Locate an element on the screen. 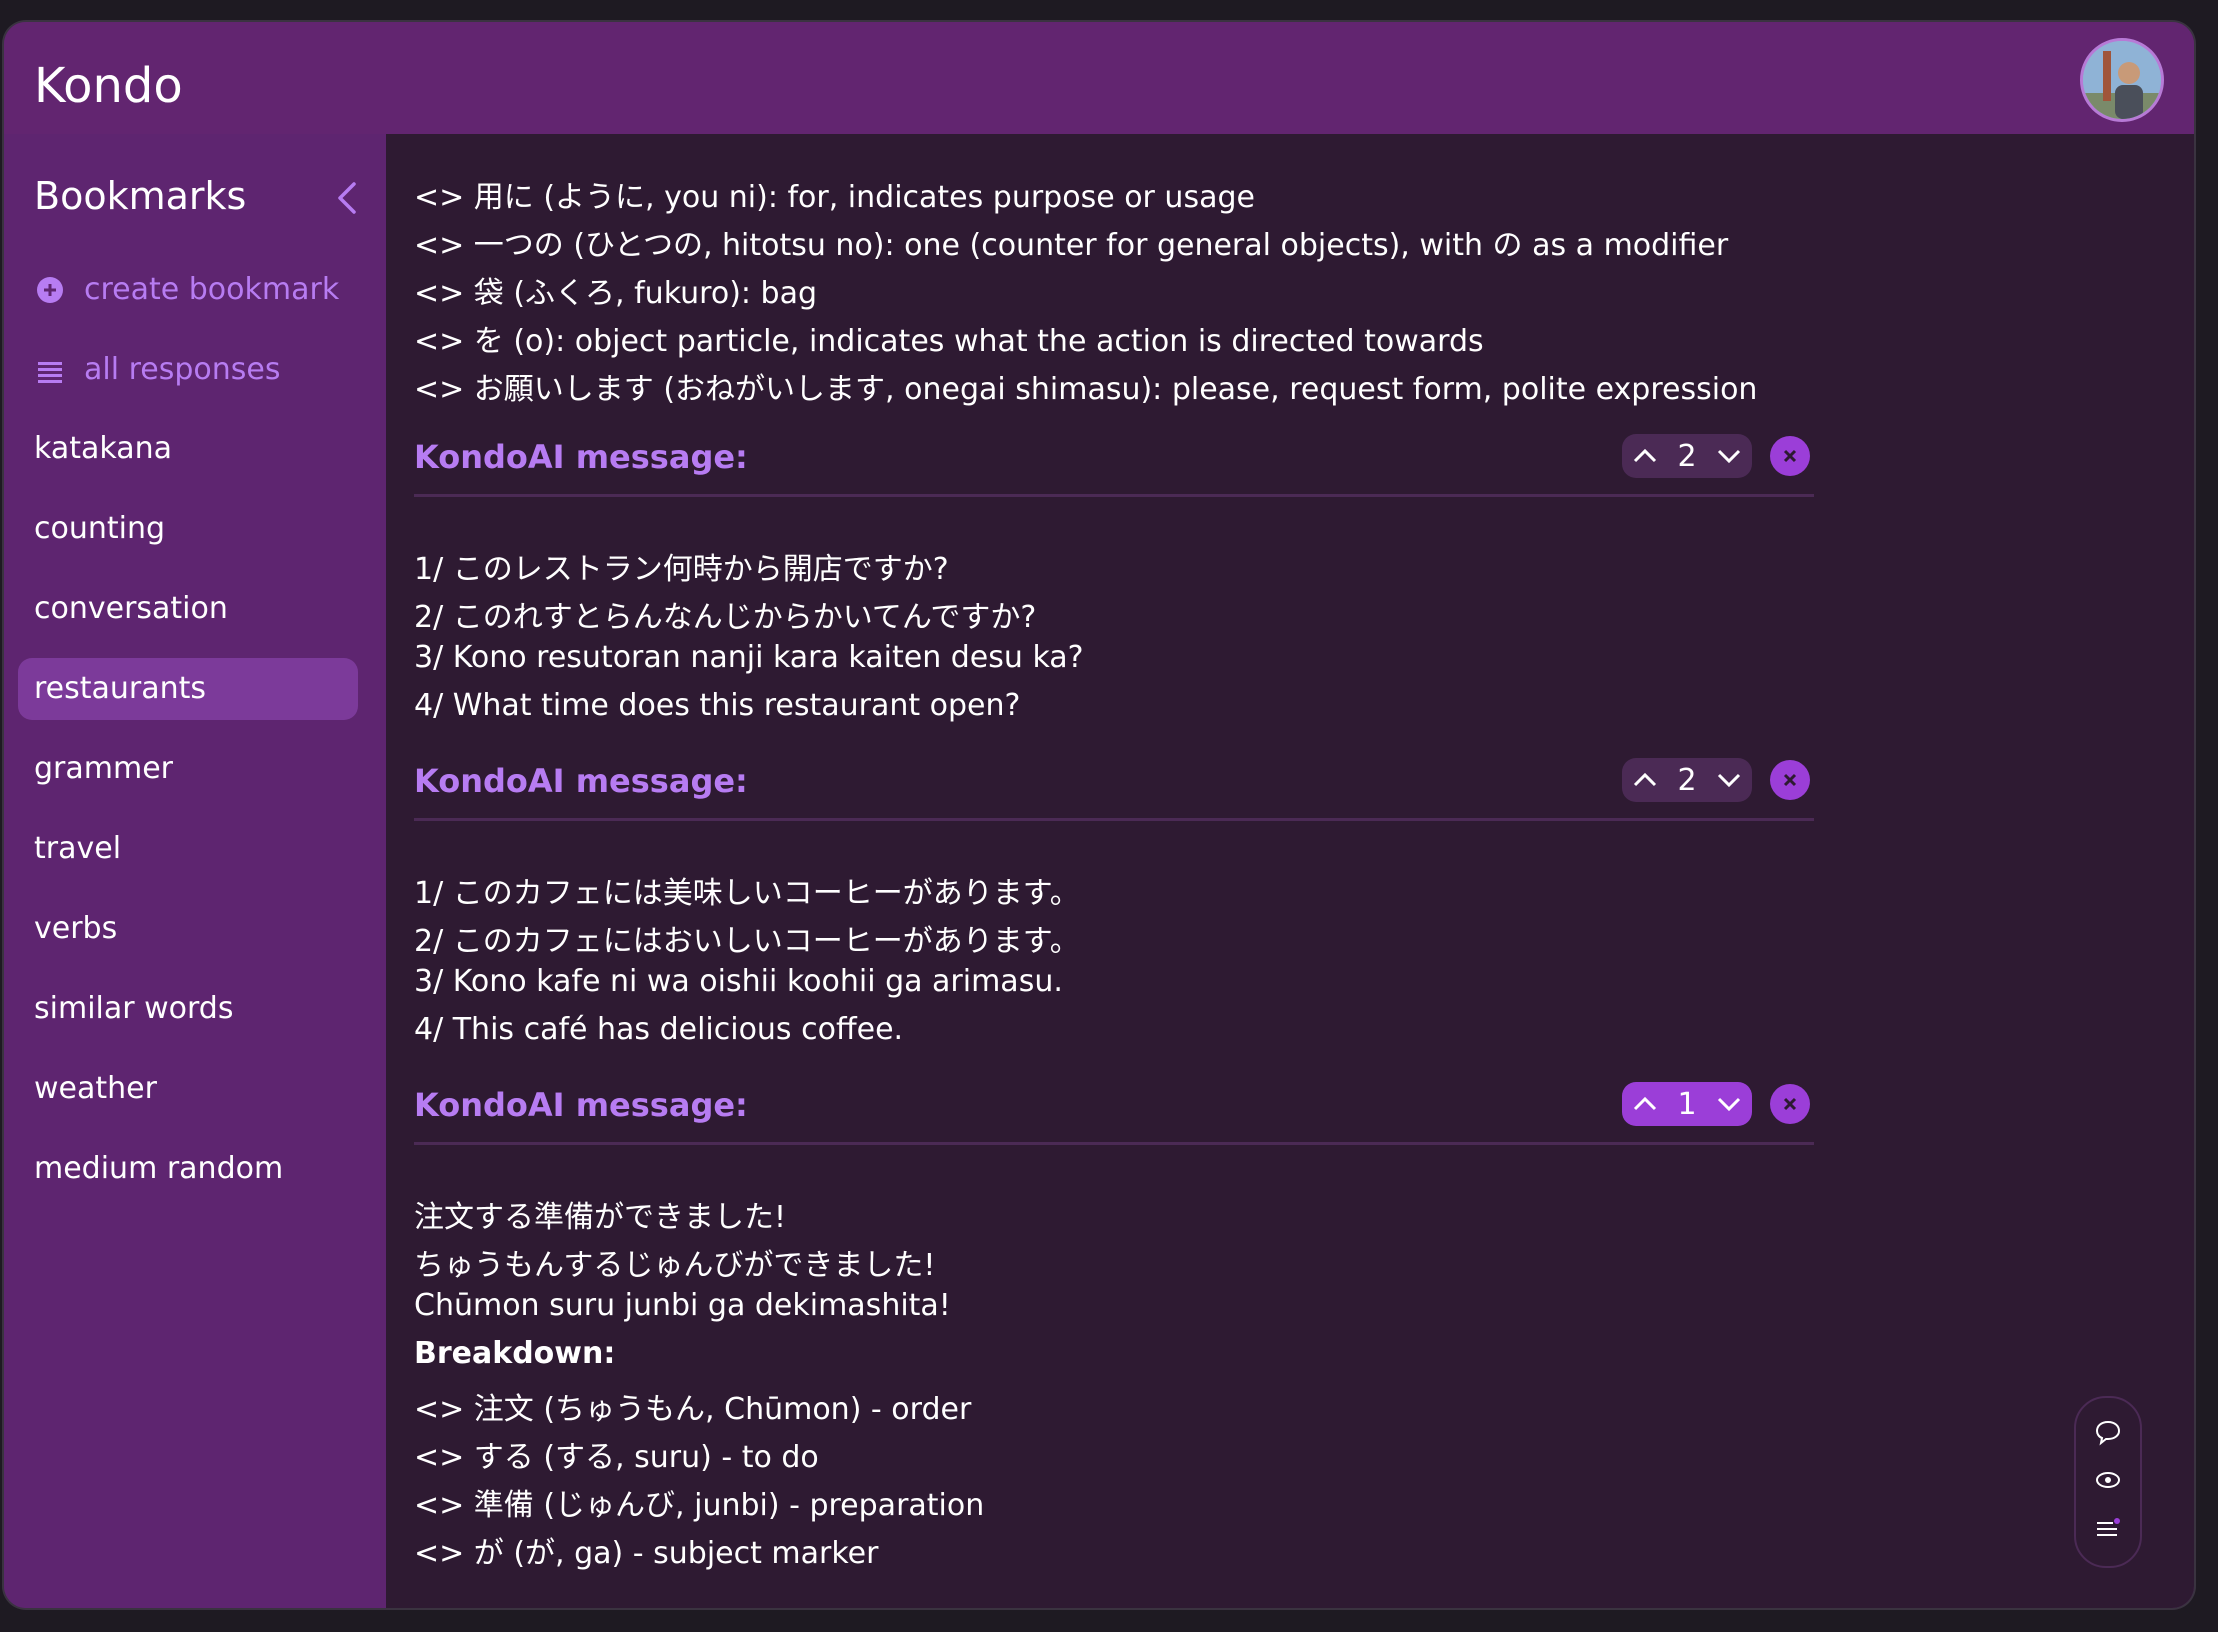 The image size is (2218, 1632). eye-icon is located at coordinates (2108, 1480).